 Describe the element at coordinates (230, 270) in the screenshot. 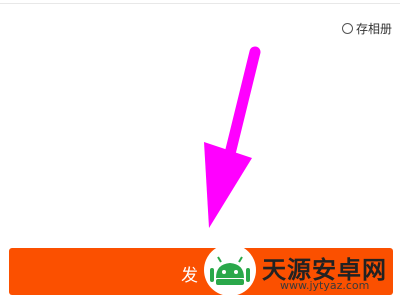

I see `watermark-logo-icon` at that location.